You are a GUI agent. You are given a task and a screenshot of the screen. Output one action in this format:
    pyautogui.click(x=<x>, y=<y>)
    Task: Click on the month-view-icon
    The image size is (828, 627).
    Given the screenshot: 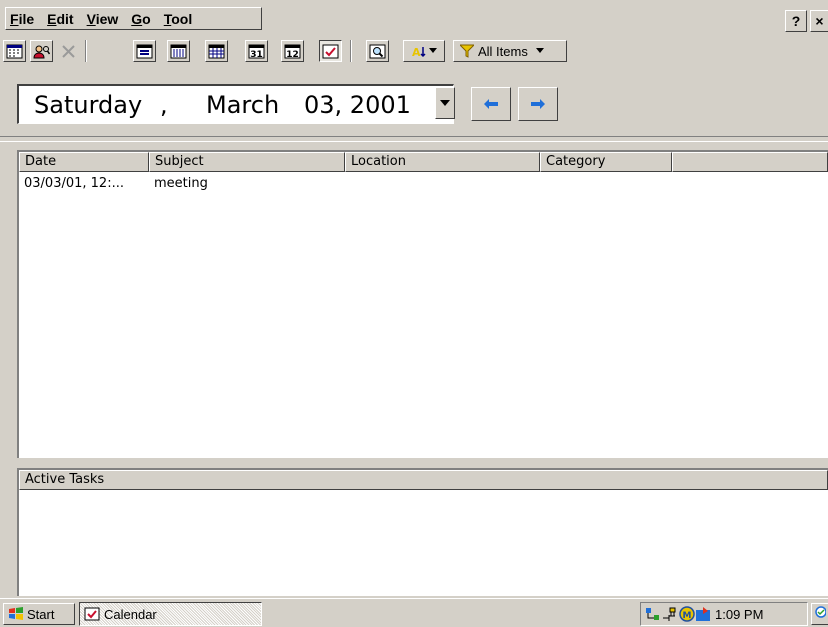 What is the action you would take?
    pyautogui.click(x=216, y=51)
    